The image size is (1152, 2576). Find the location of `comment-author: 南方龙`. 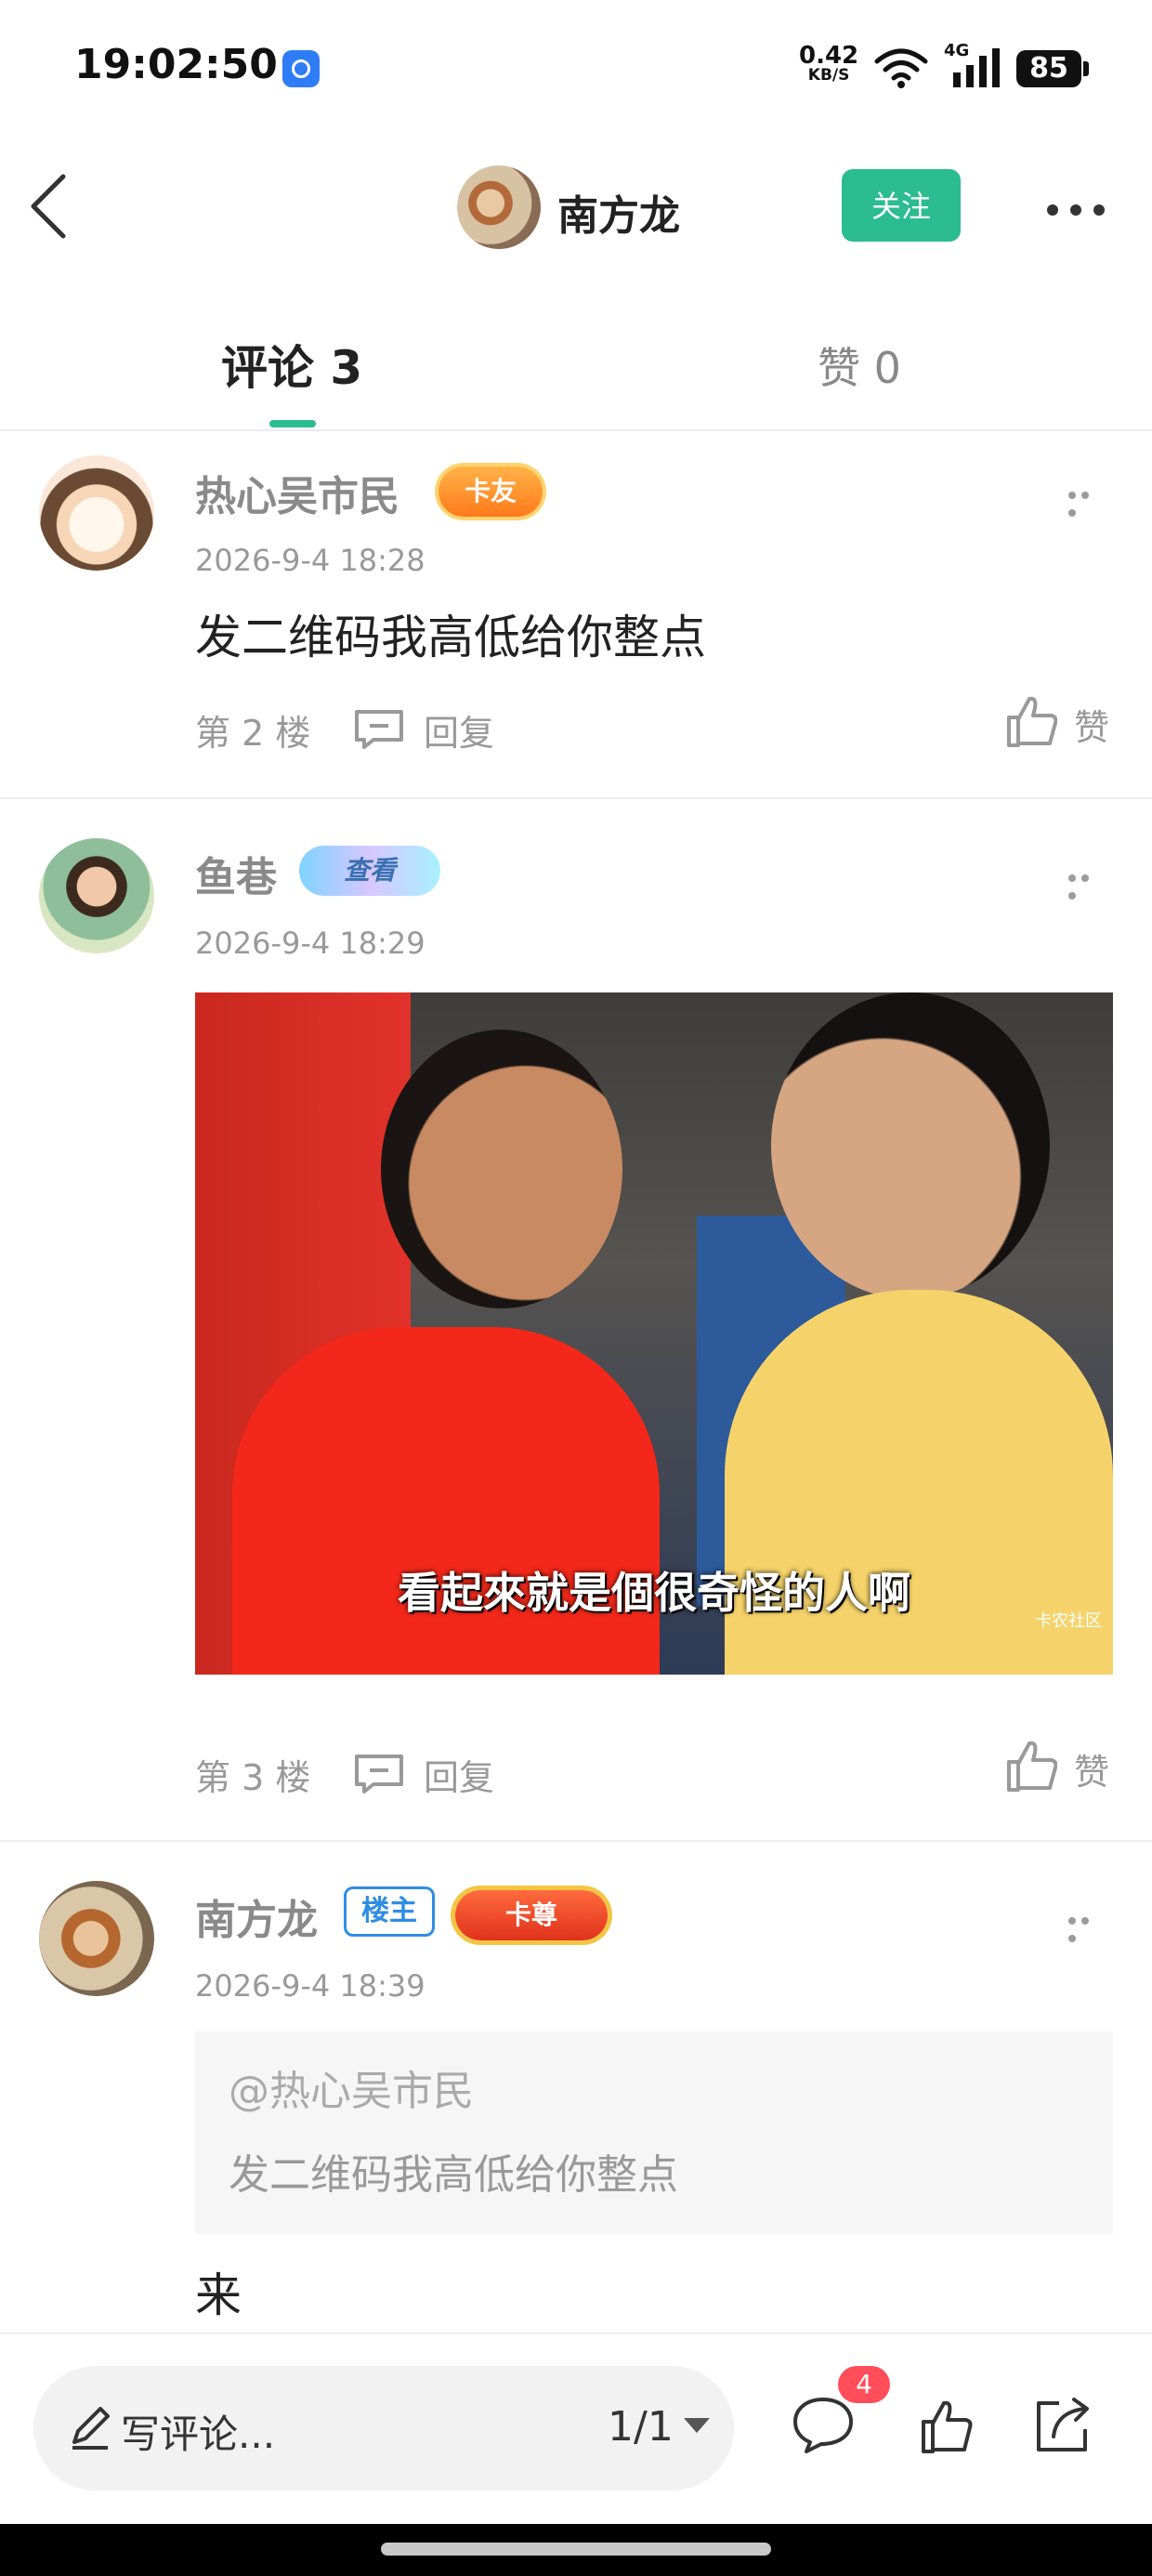

comment-author: 南方龙 is located at coordinates (256, 1916).